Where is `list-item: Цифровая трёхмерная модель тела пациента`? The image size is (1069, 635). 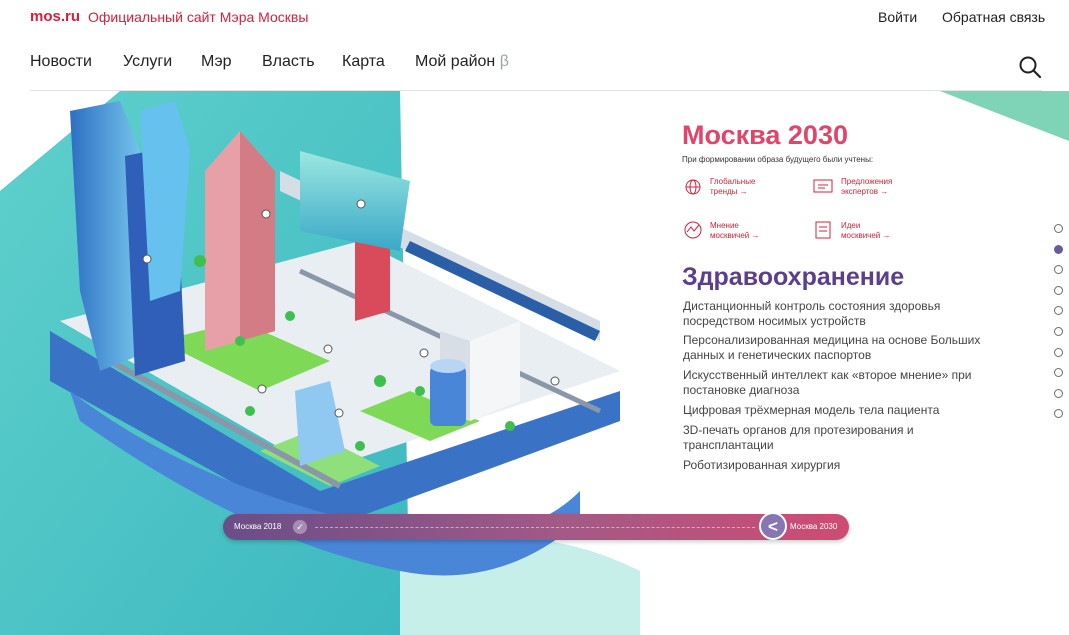
list-item: Цифровая трёхмерная модель тела пациента is located at coordinates (811, 410).